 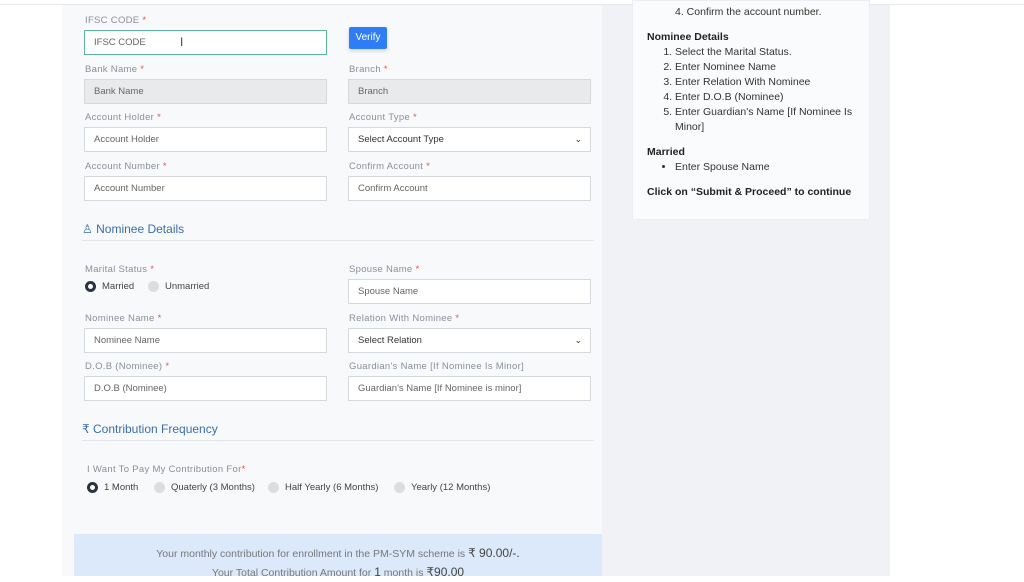 I want to click on contribution-section-title: ₹ Contribution Frequency, so click(x=150, y=429).